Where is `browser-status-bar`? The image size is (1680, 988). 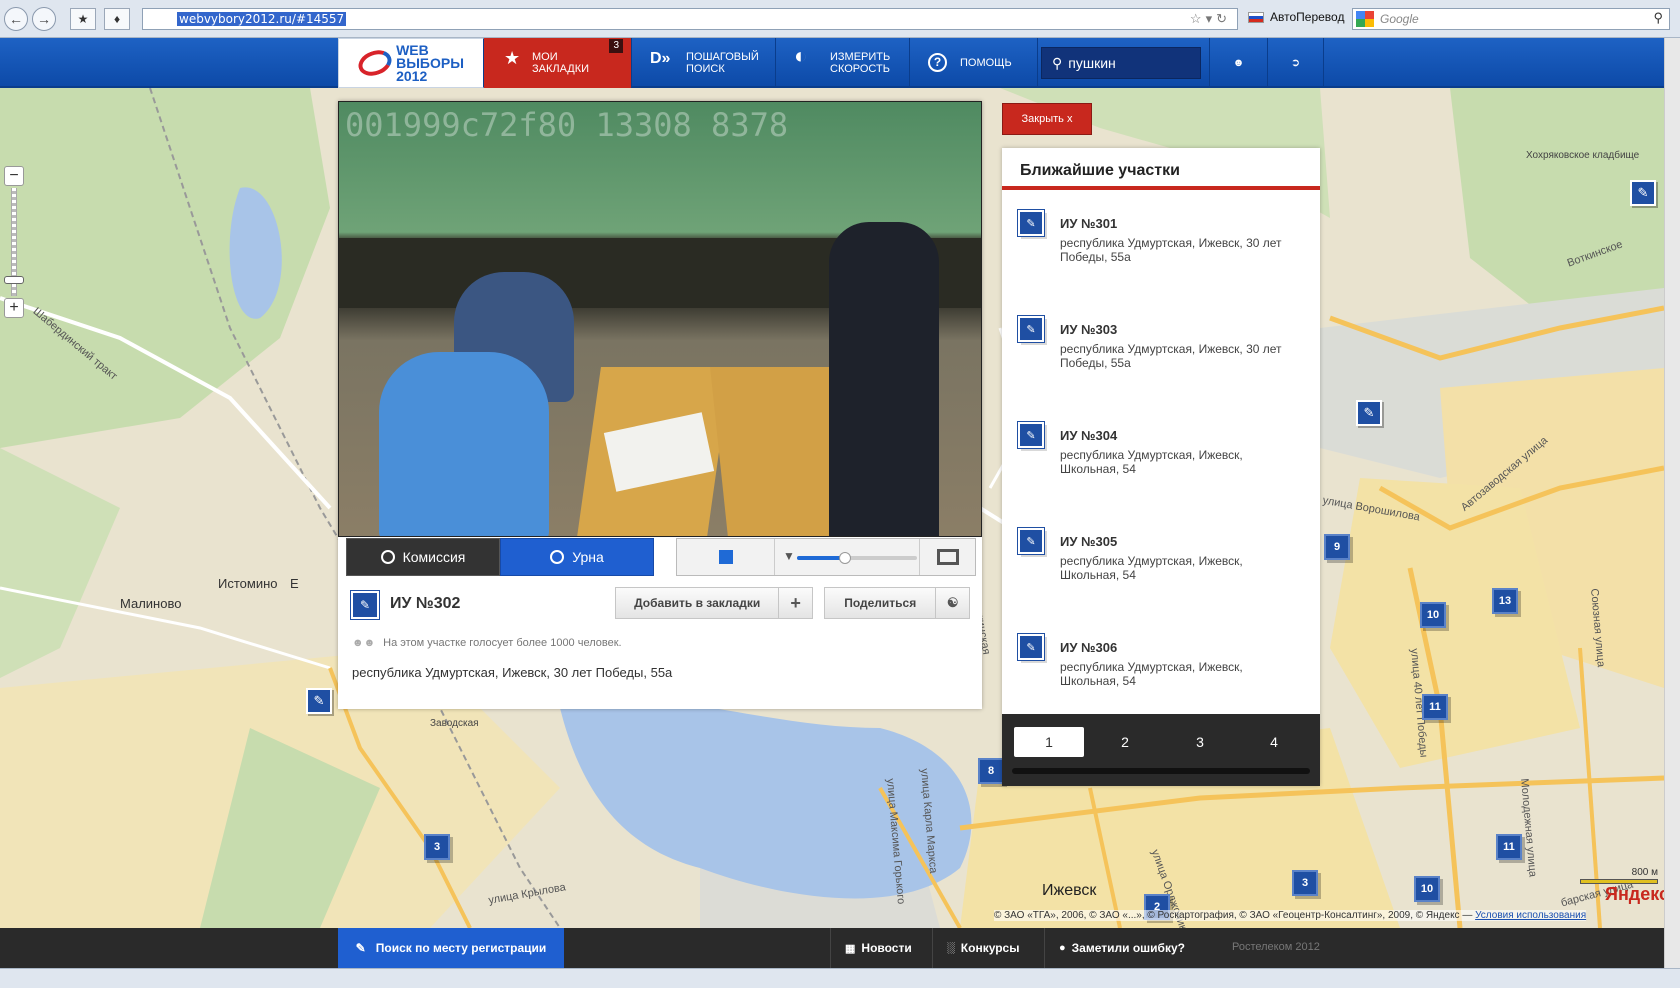
browser-status-bar is located at coordinates (840, 978).